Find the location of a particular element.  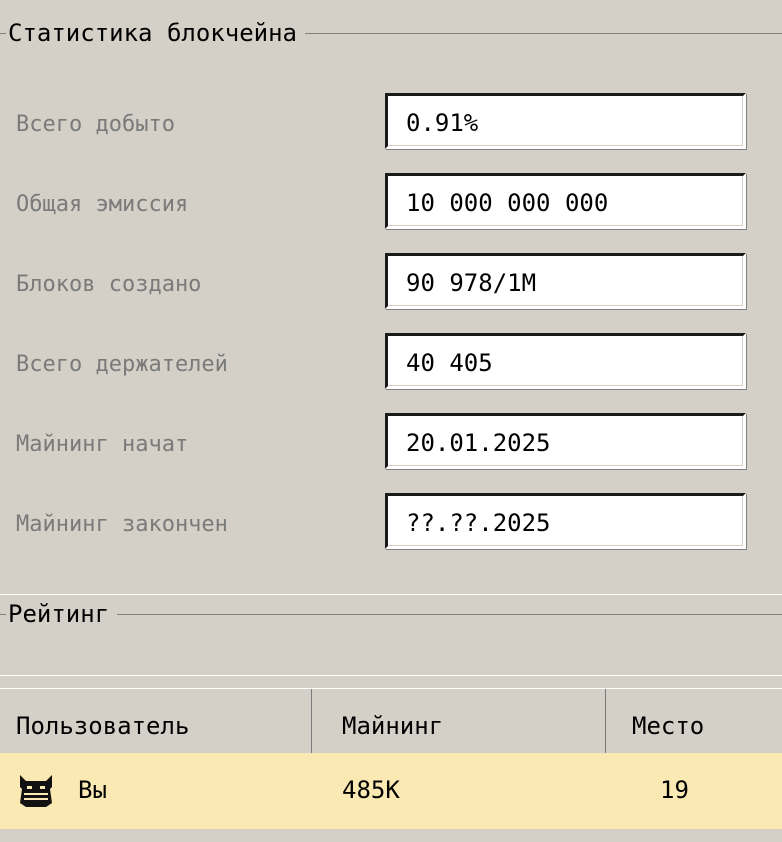

column-header-user: Пользователь is located at coordinates (156, 721).